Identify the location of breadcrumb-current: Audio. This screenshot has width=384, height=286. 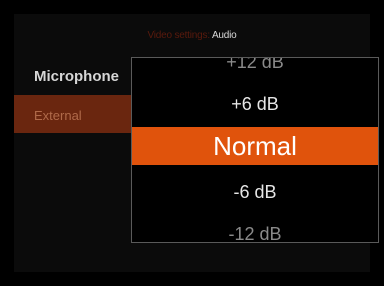
(224, 35).